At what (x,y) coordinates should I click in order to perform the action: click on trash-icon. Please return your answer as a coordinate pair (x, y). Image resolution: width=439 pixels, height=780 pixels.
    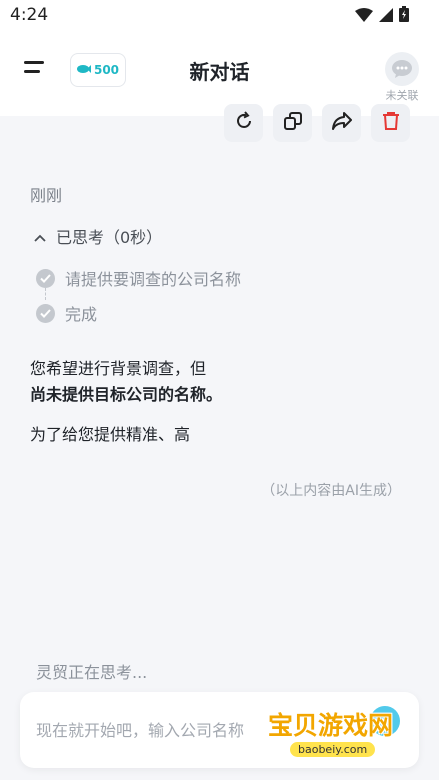
    Looking at the image, I should click on (391, 123).